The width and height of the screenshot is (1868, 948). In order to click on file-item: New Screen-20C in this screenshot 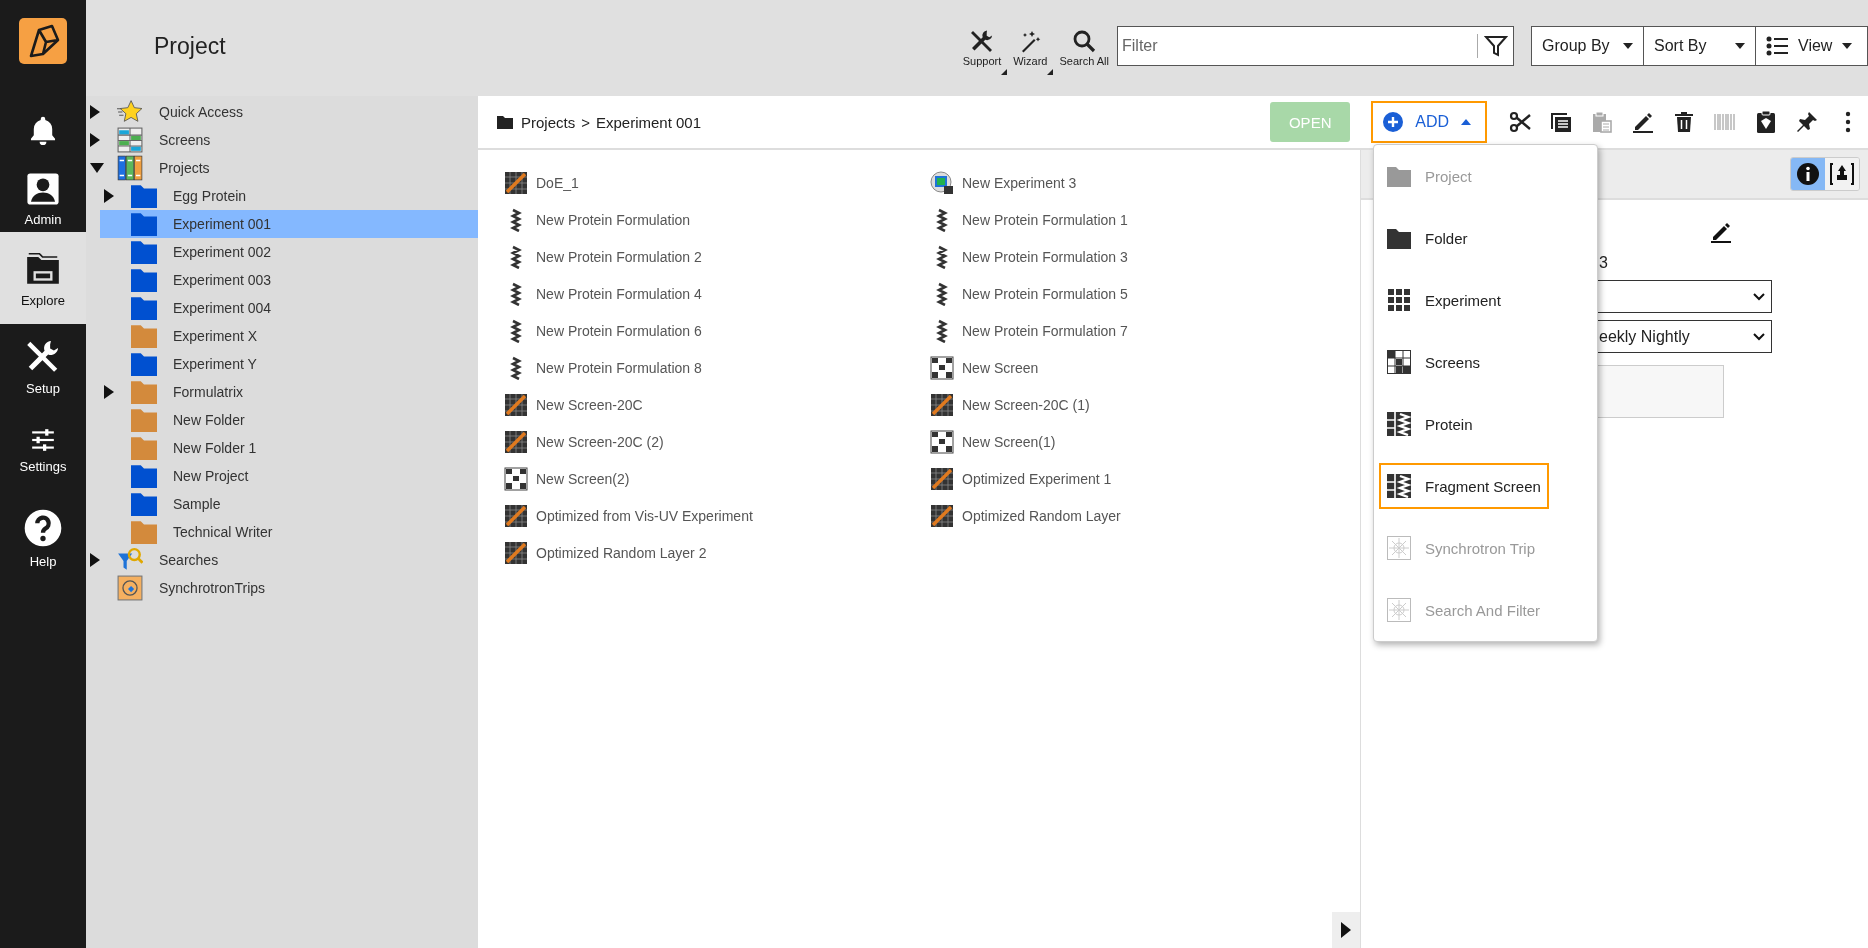, I will do `click(573, 404)`.